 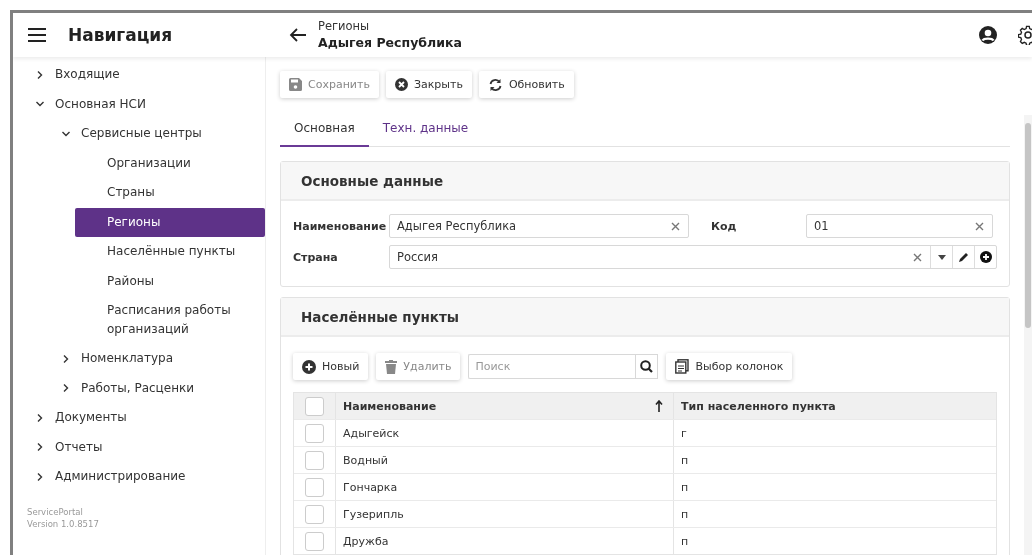 What do you see at coordinates (141, 134) in the screenshot?
I see `nav-item: Сервисные центры` at bounding box center [141, 134].